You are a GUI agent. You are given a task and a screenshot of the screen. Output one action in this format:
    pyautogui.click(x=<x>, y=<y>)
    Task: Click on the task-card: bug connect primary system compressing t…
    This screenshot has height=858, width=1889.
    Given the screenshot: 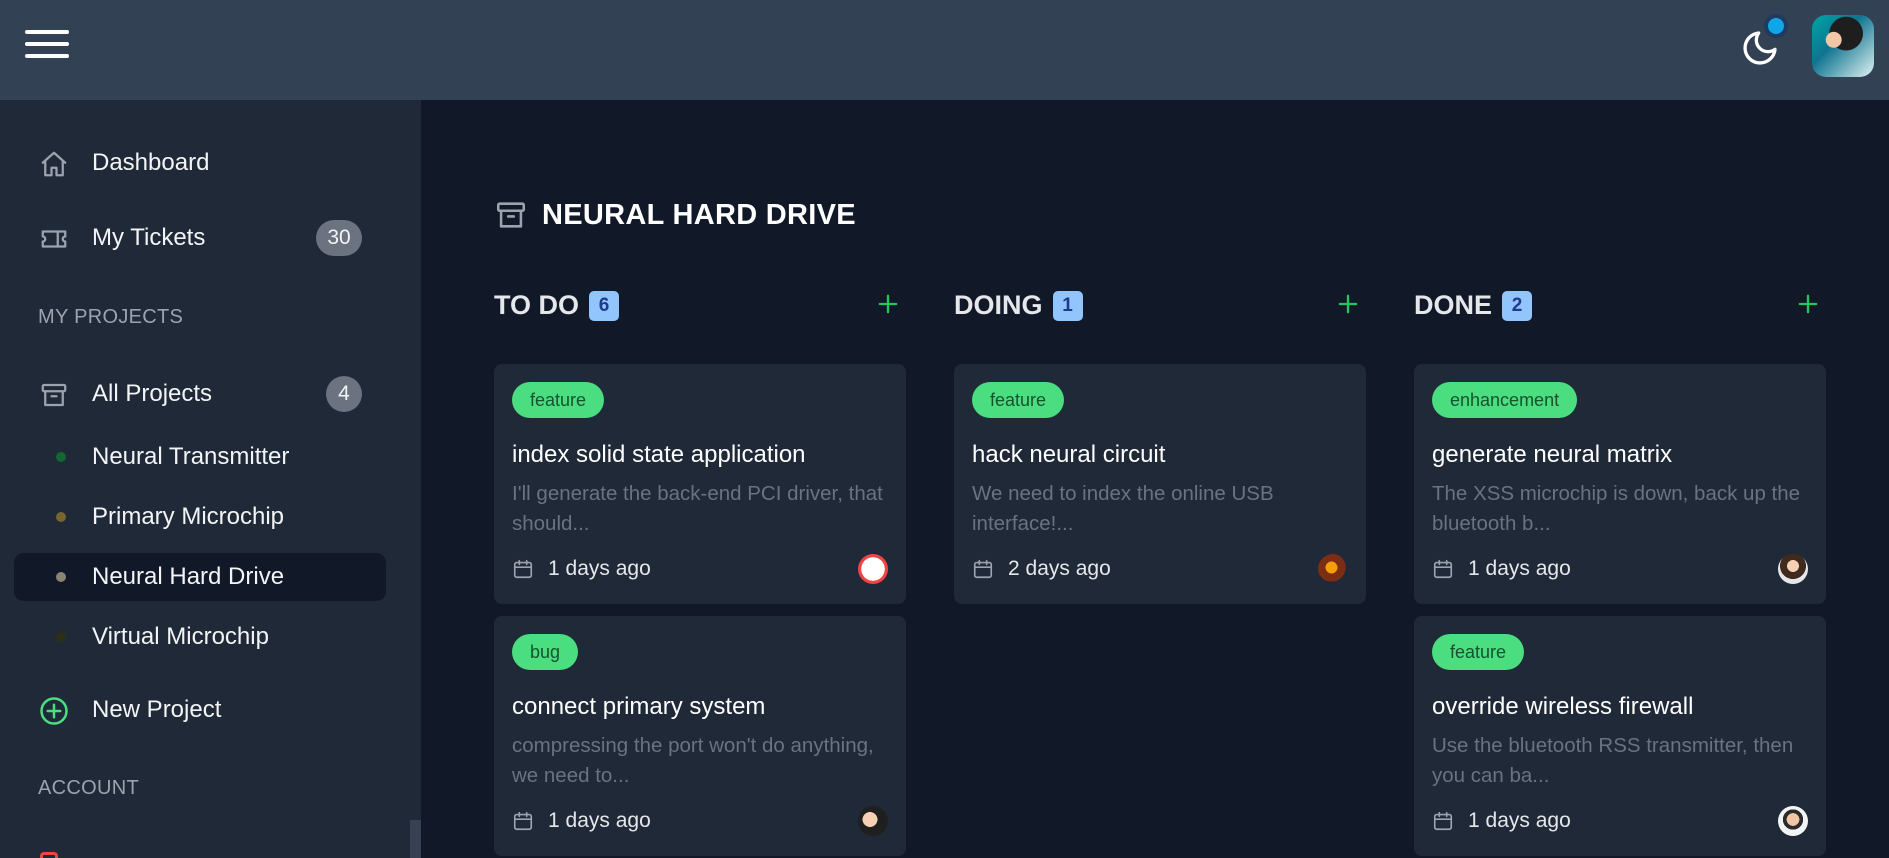 What is the action you would take?
    pyautogui.click(x=700, y=736)
    